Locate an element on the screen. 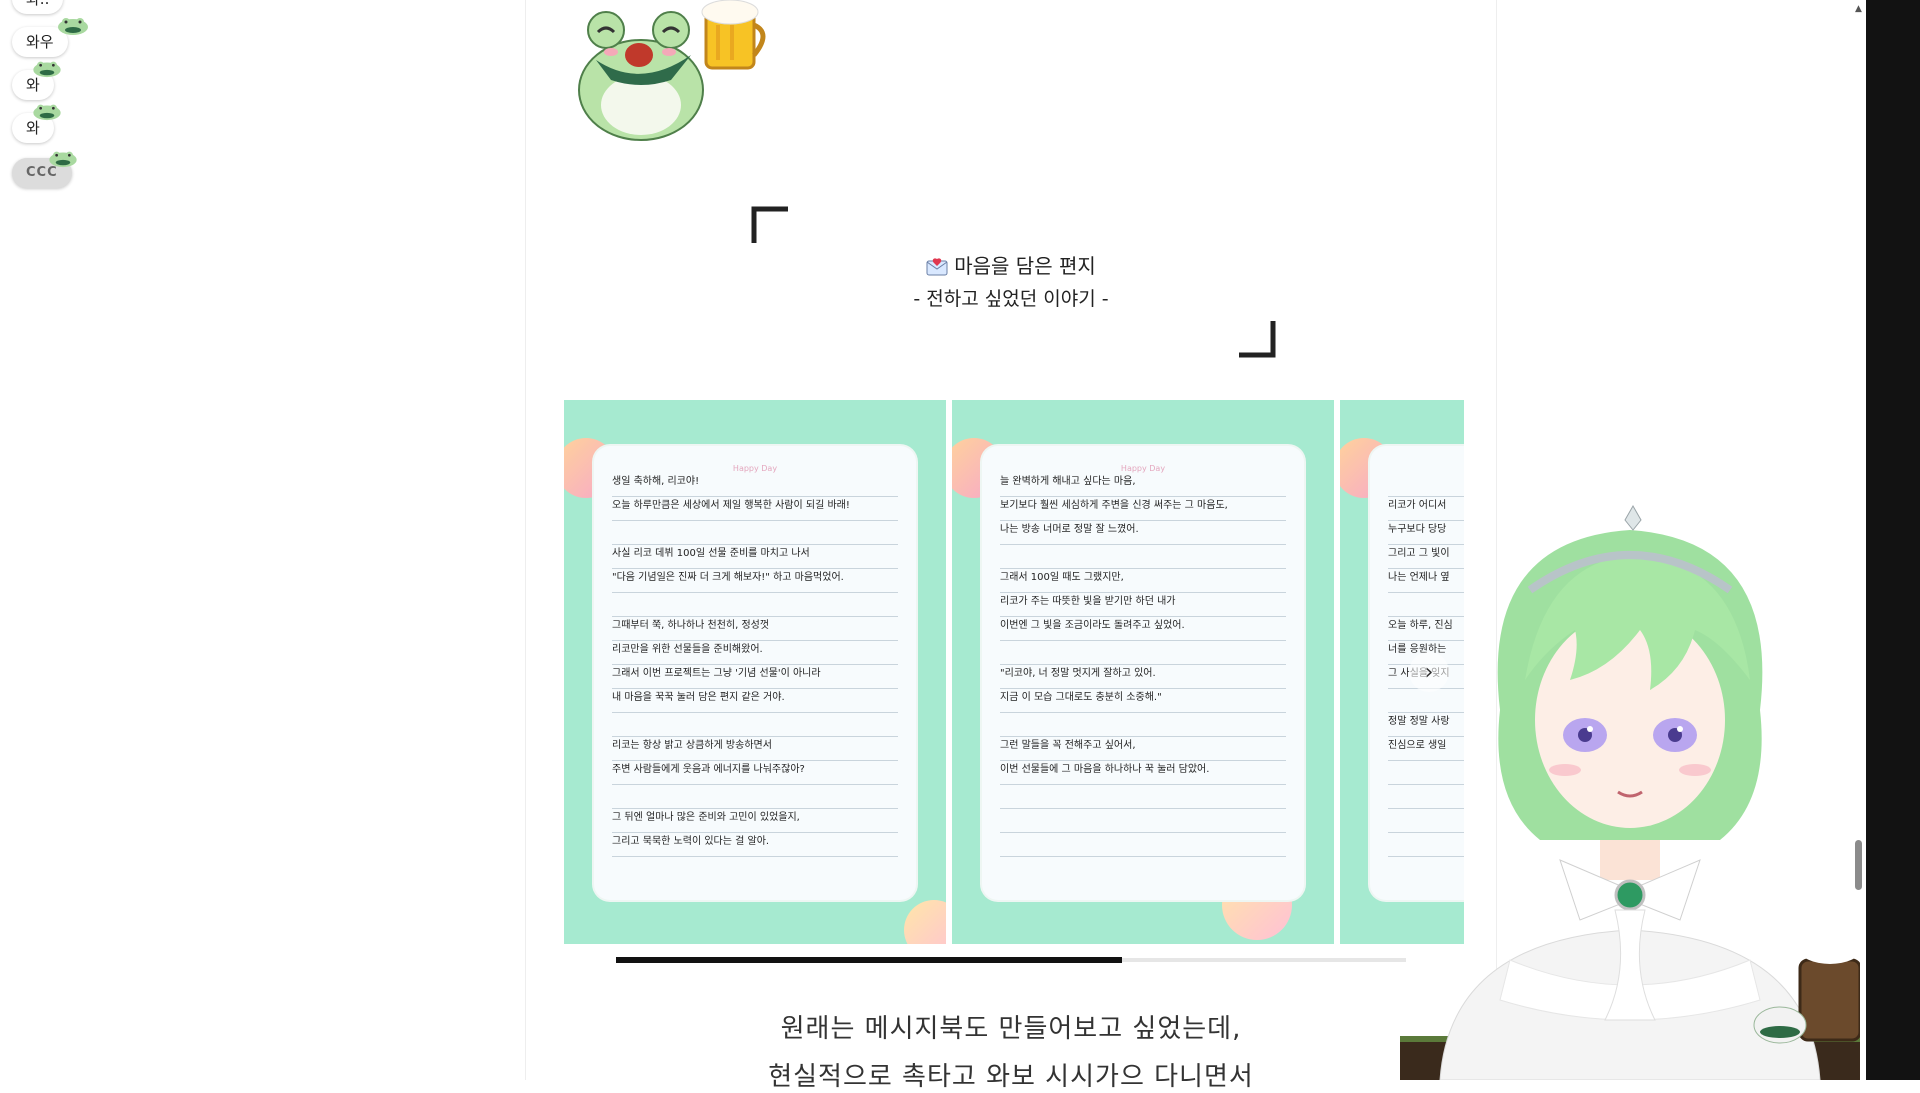 The image size is (1920, 1093). letter-line: 그때부터 쭉, 하나하나 천천히, 정성껏 is located at coordinates (755, 628).